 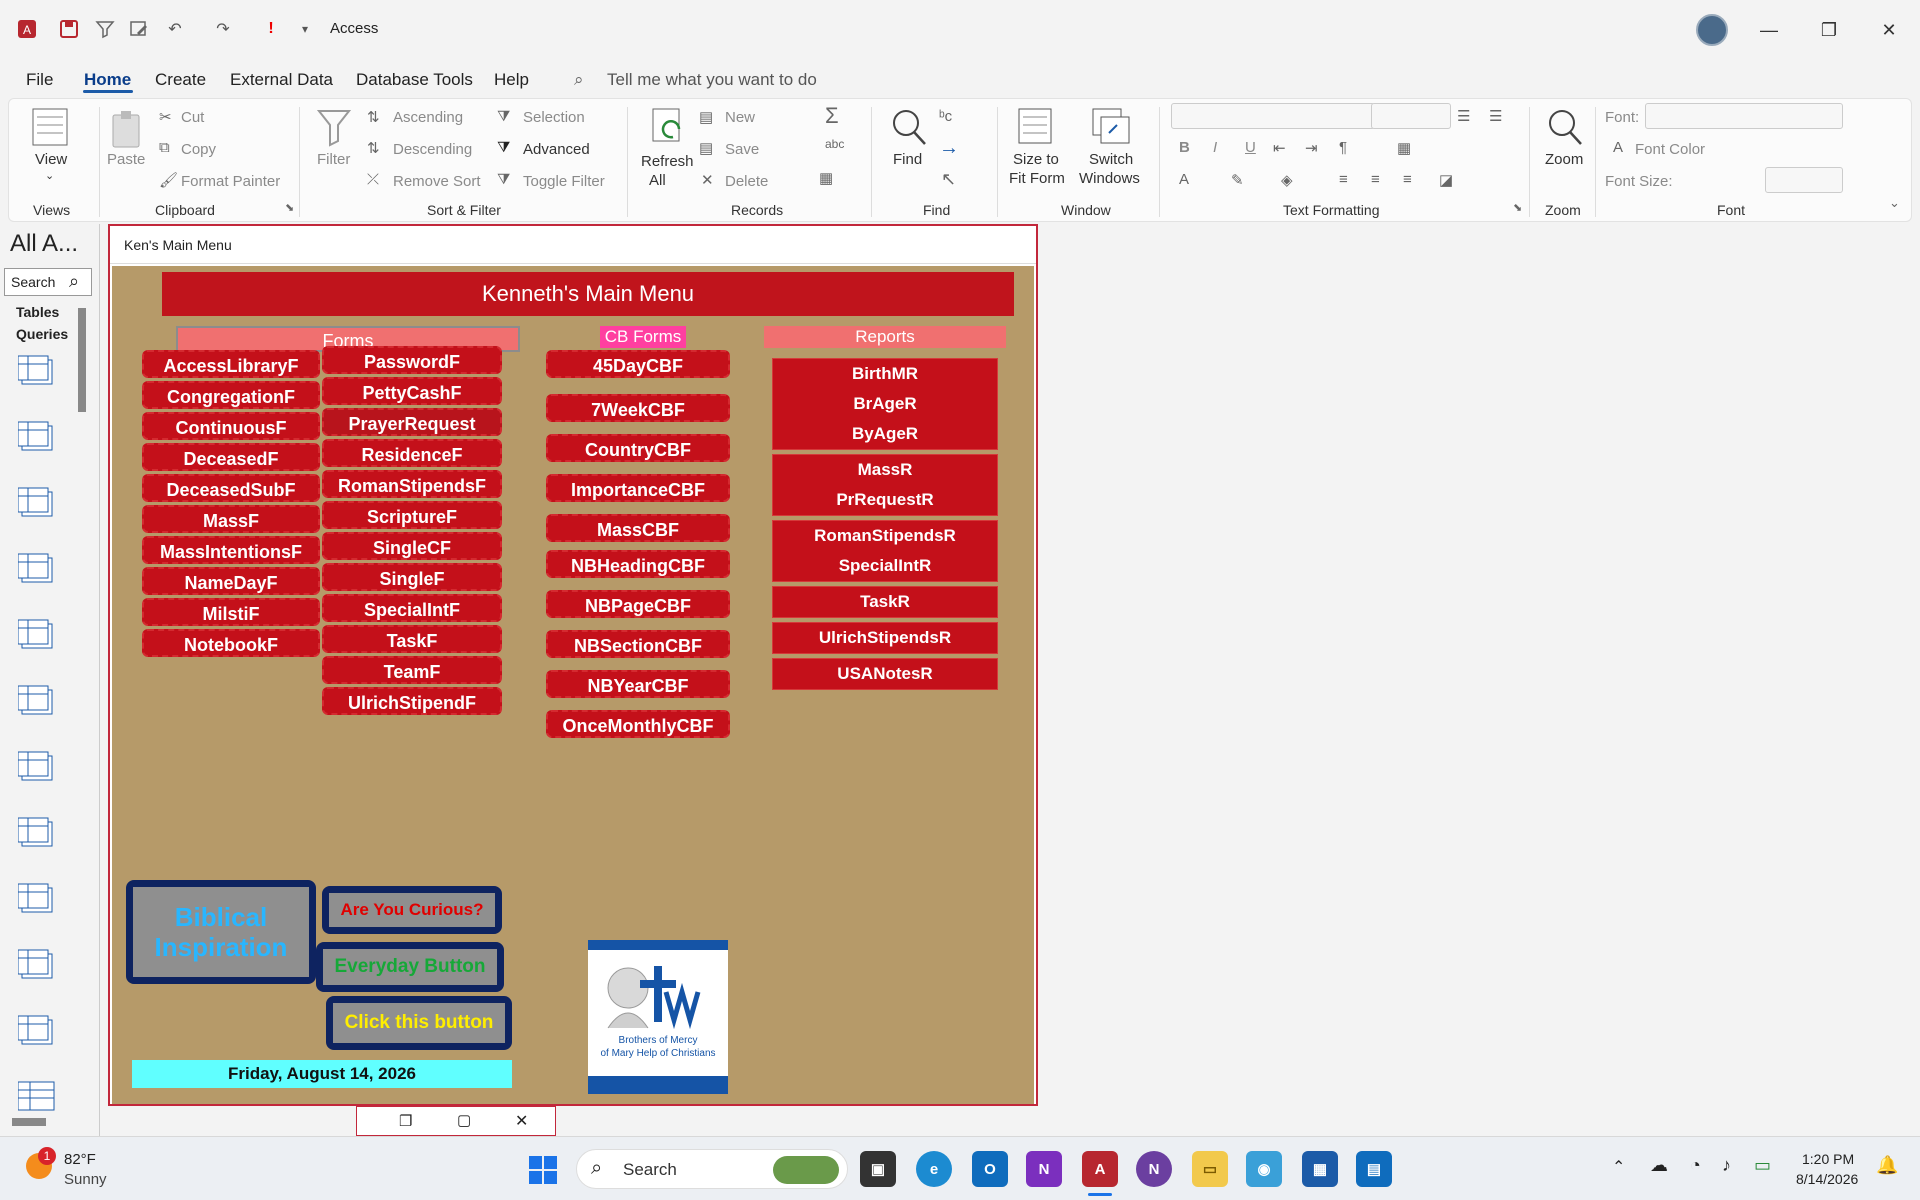 What do you see at coordinates (638, 408) in the screenshot?
I see `form-button: 7WeekCBF` at bounding box center [638, 408].